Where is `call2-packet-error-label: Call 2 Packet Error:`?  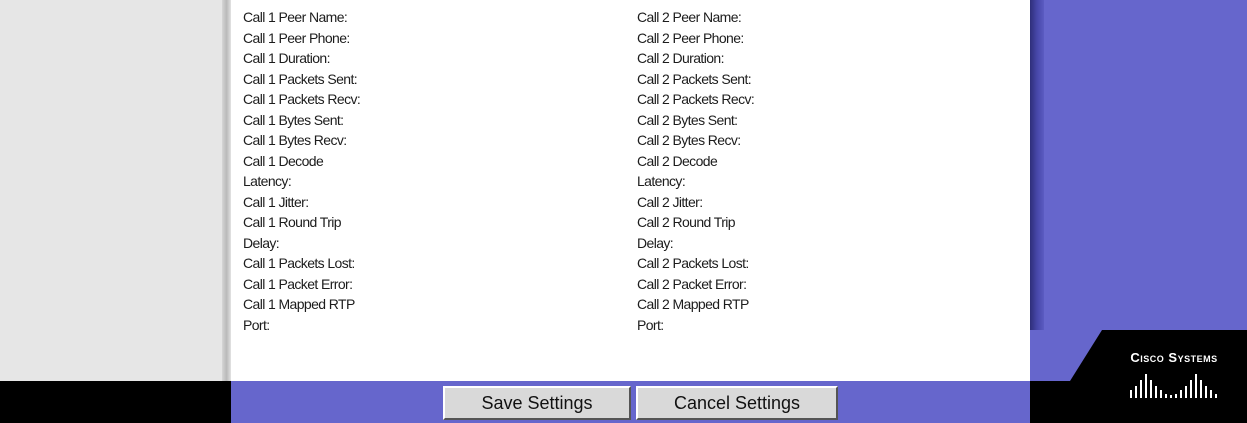
call2-packet-error-label: Call 2 Packet Error: is located at coordinates (692, 283).